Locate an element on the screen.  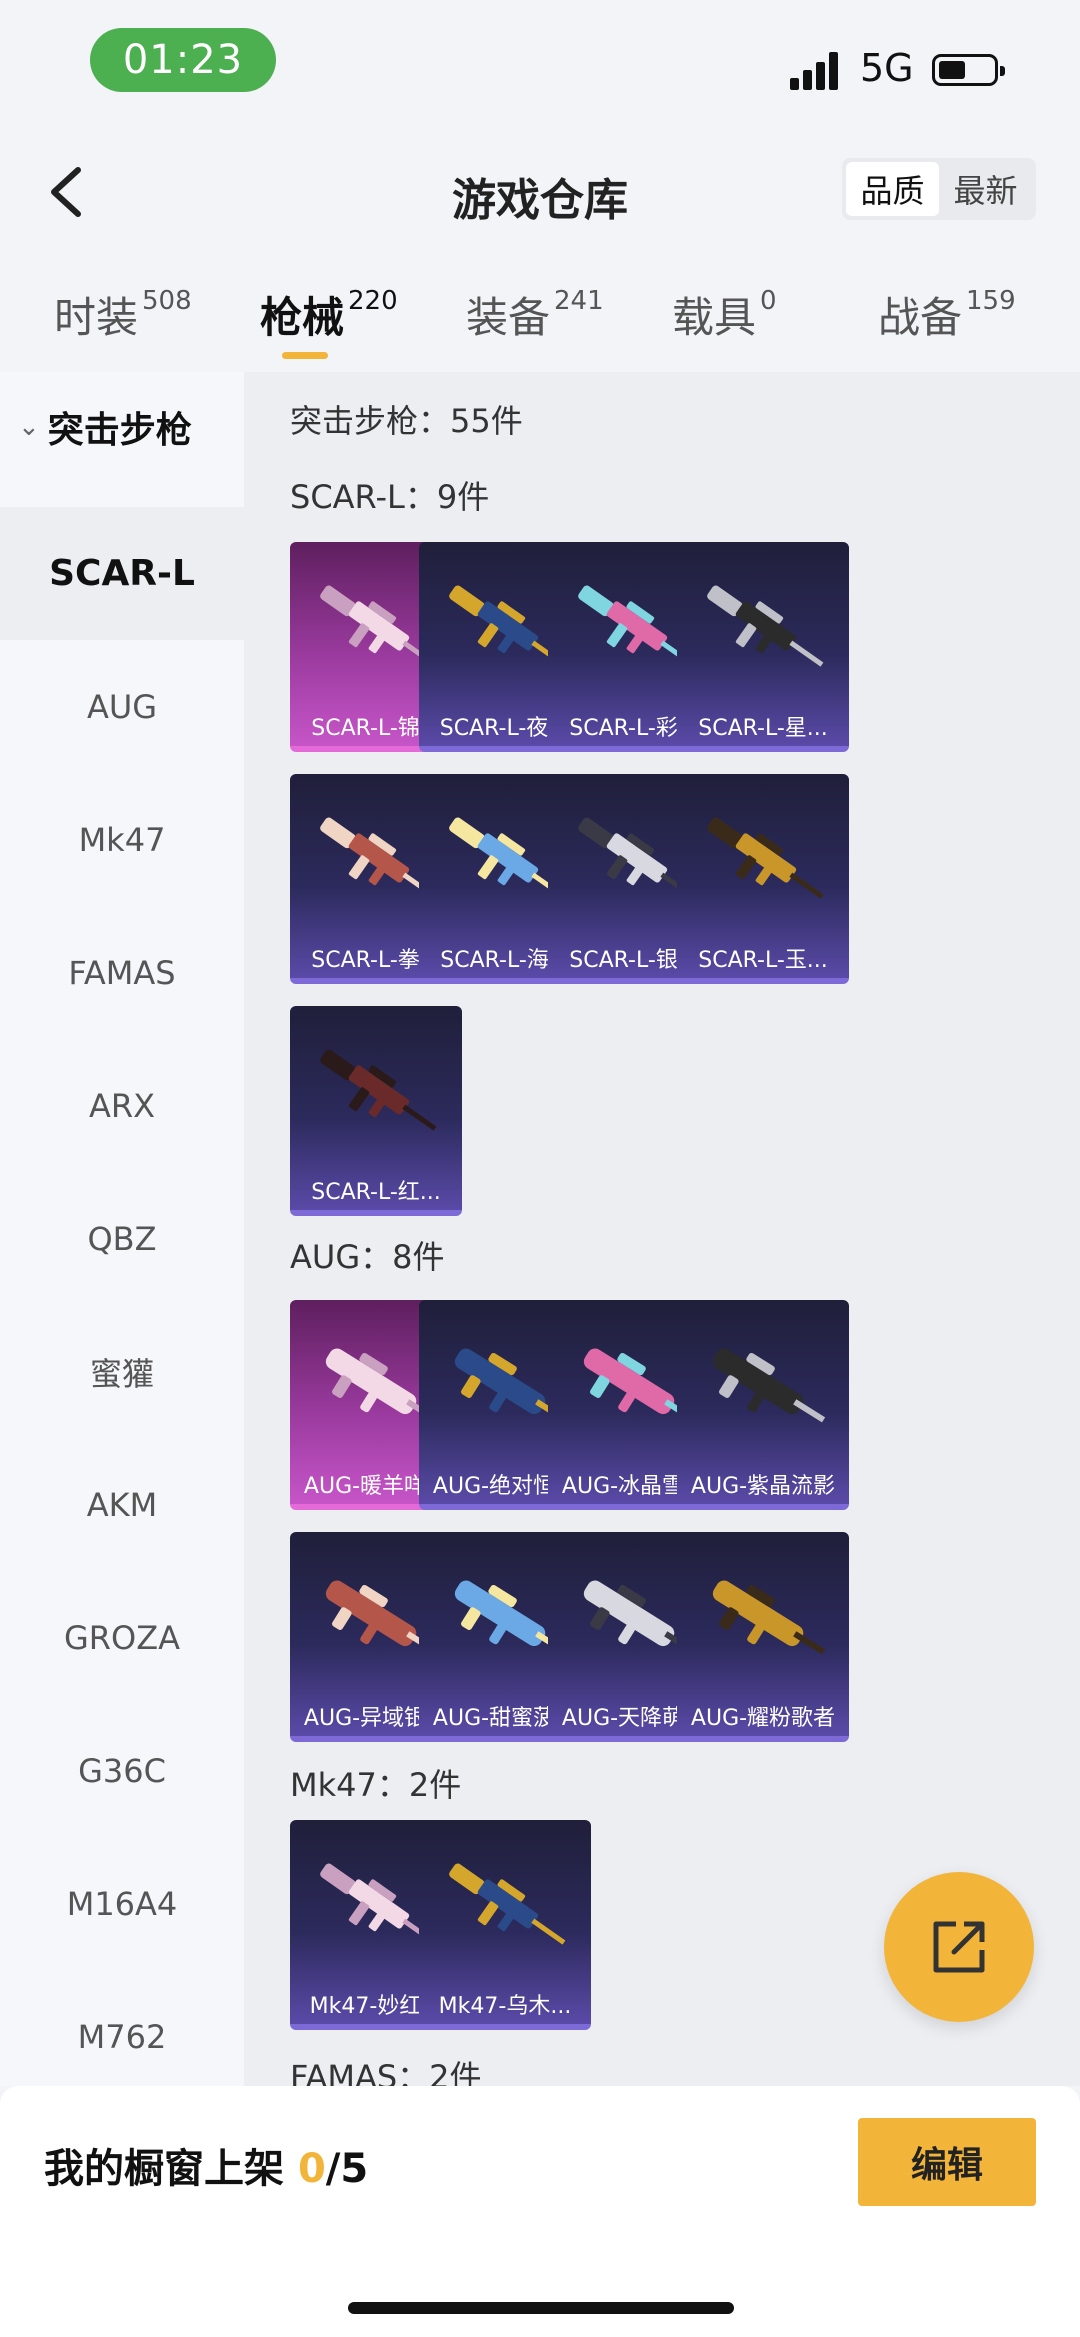
skin-name: AUG-耀粉歌者 is located at coordinates (763, 1718).